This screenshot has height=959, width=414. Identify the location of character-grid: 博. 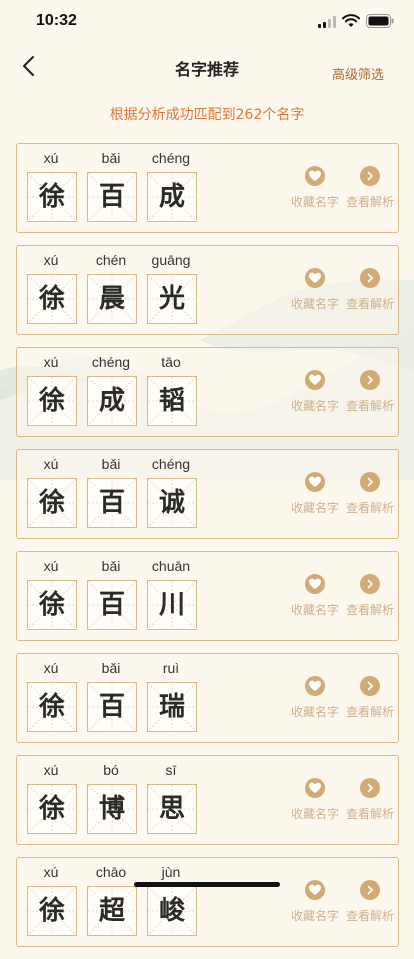
(112, 809).